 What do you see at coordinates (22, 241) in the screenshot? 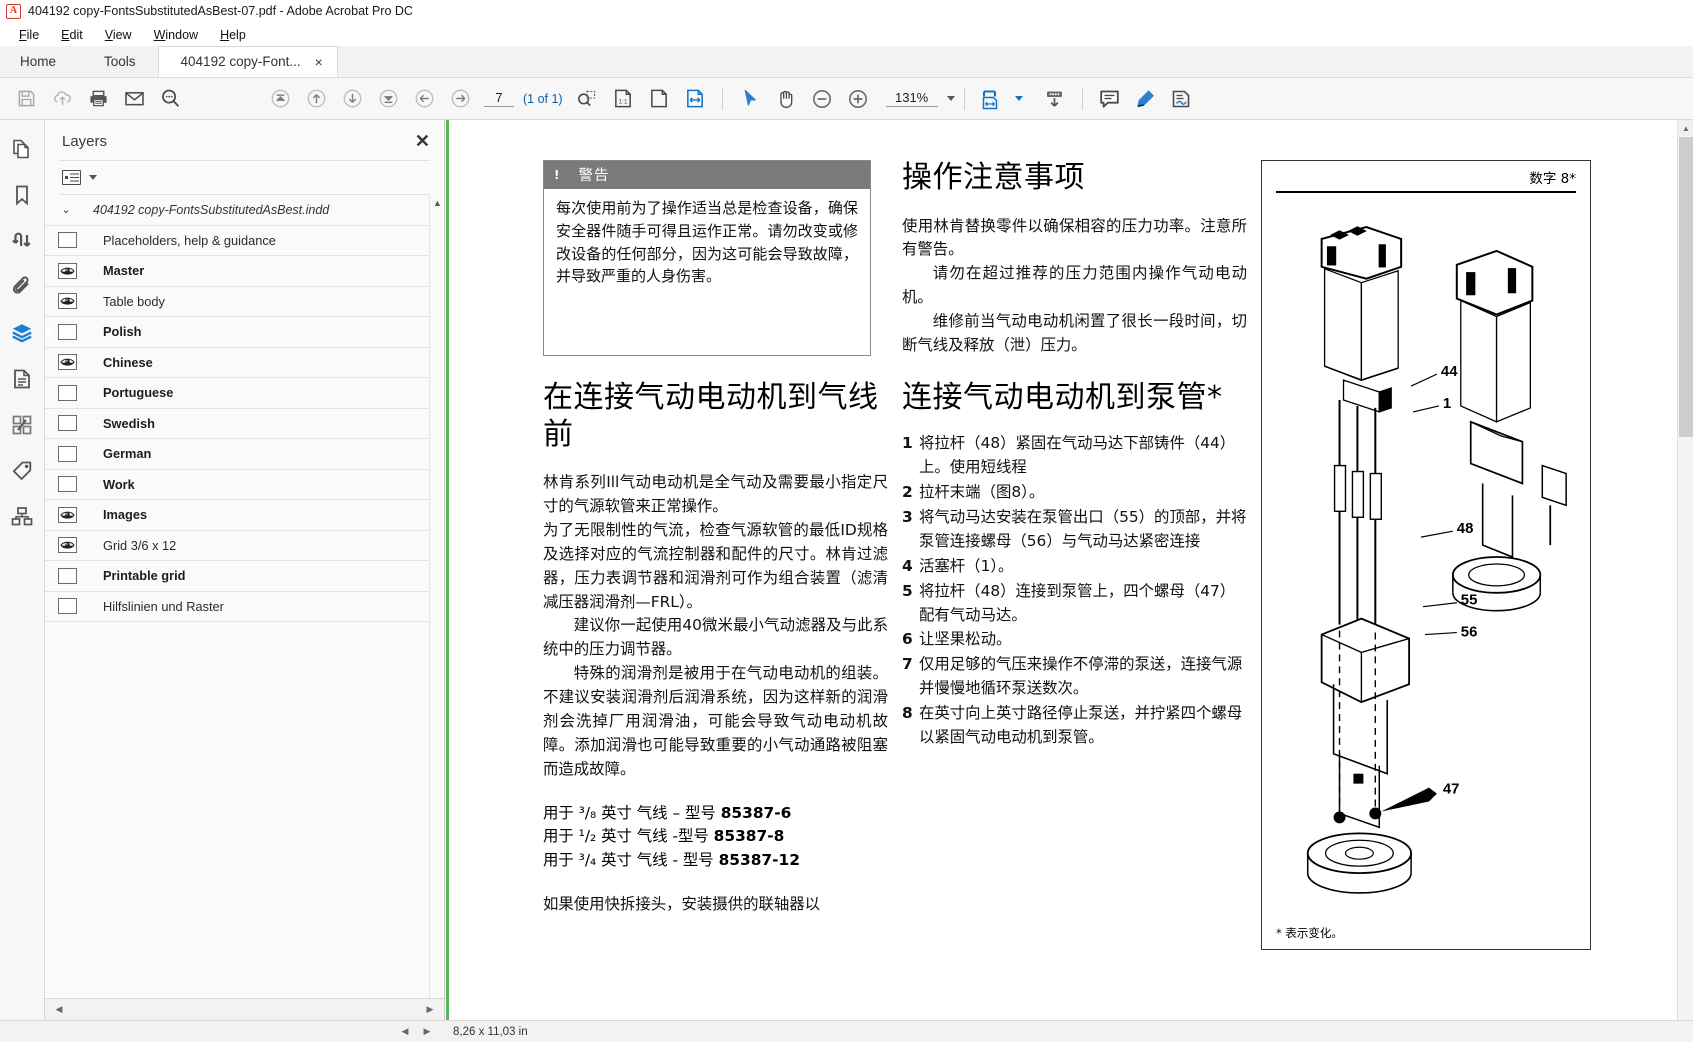
I see `reorder-icon` at bounding box center [22, 241].